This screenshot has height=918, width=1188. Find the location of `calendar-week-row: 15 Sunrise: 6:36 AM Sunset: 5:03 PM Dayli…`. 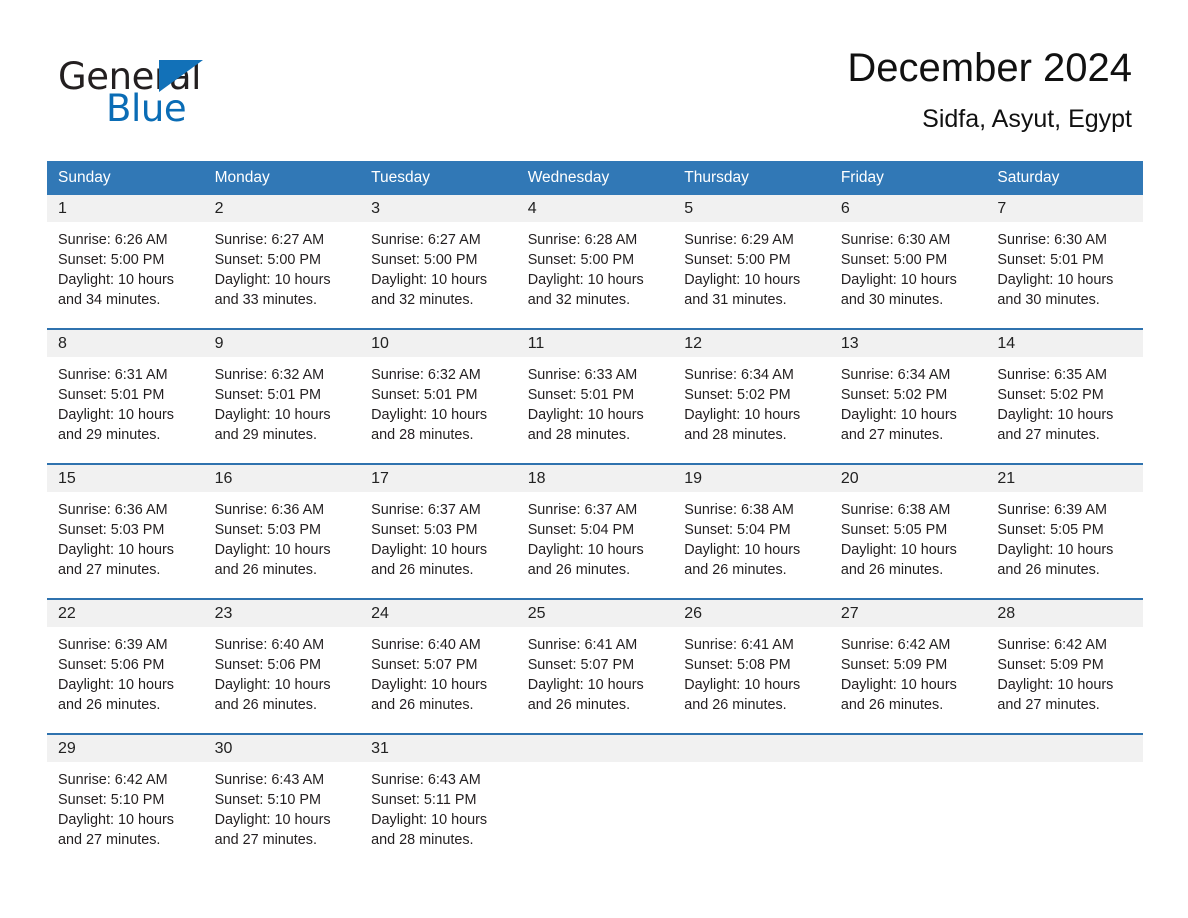

calendar-week-row: 15 Sunrise: 6:36 AM Sunset: 5:03 PM Dayli… is located at coordinates (595, 530).